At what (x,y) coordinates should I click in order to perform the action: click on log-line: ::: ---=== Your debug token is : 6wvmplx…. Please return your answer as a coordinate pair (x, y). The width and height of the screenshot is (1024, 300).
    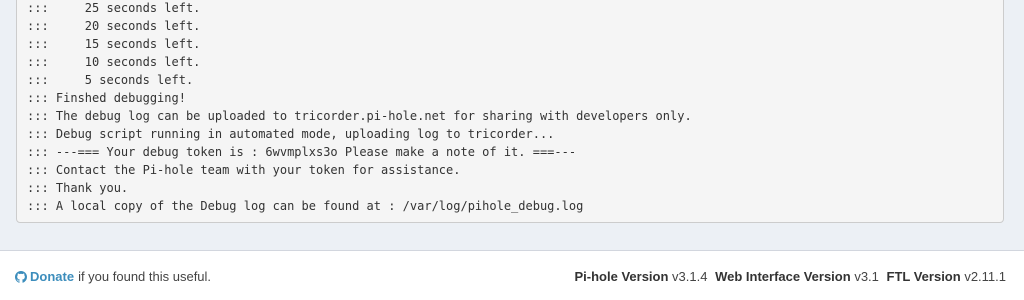
    Looking at the image, I should click on (302, 152).